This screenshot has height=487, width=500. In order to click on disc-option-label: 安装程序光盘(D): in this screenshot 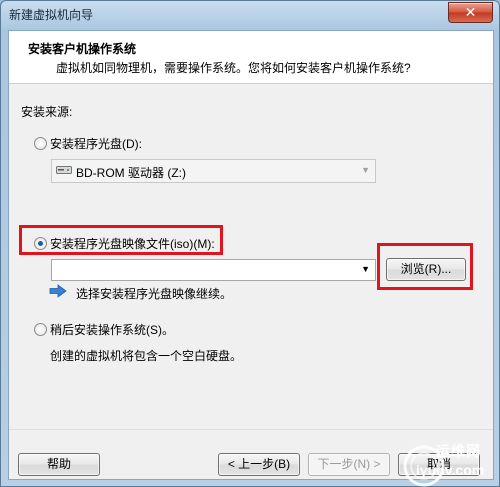, I will do `click(96, 143)`.